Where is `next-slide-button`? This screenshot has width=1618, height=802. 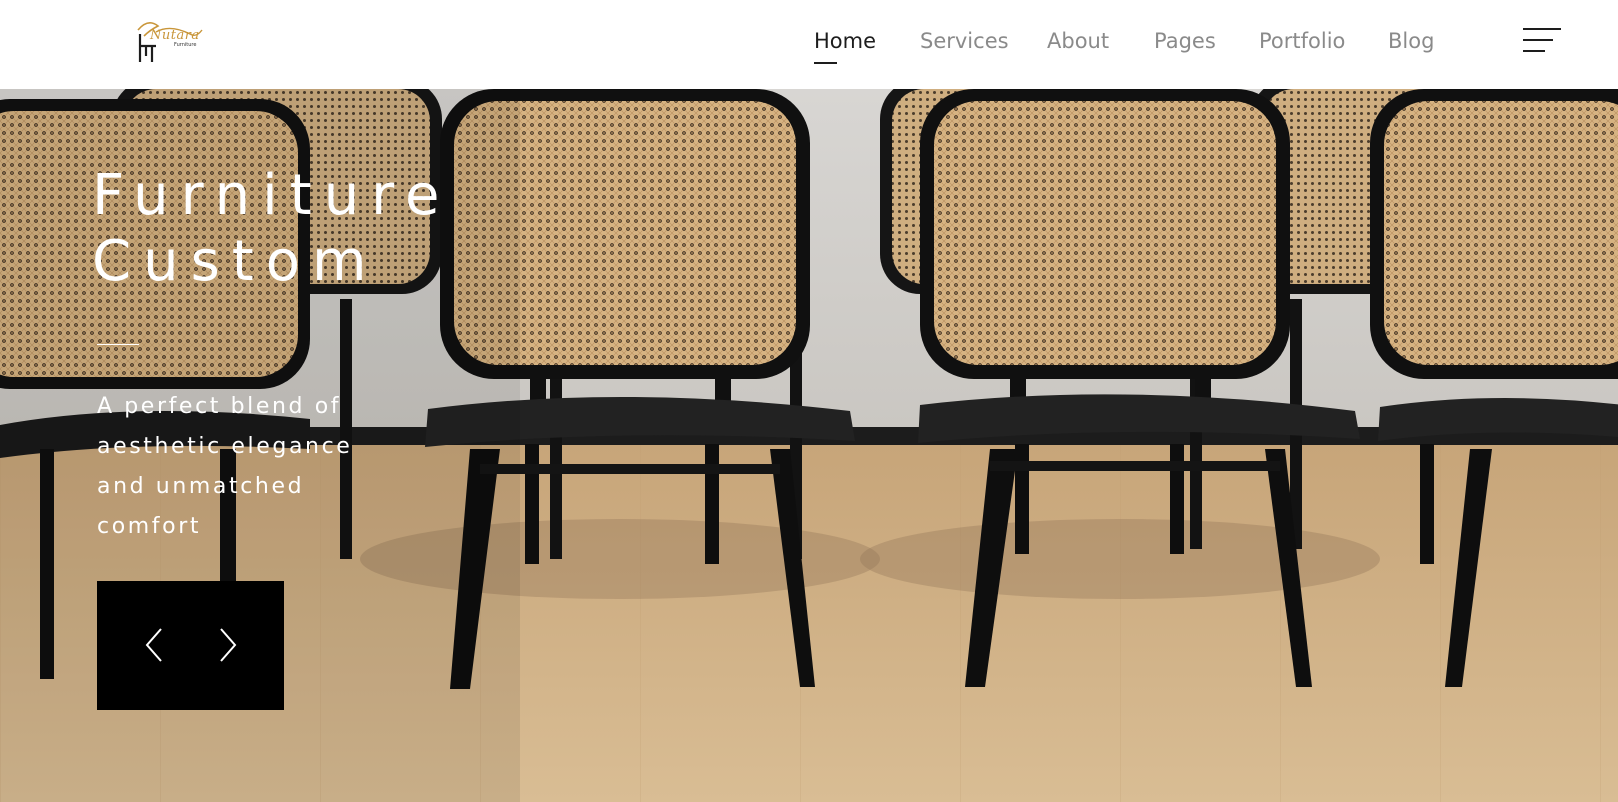 next-slide-button is located at coordinates (227, 645).